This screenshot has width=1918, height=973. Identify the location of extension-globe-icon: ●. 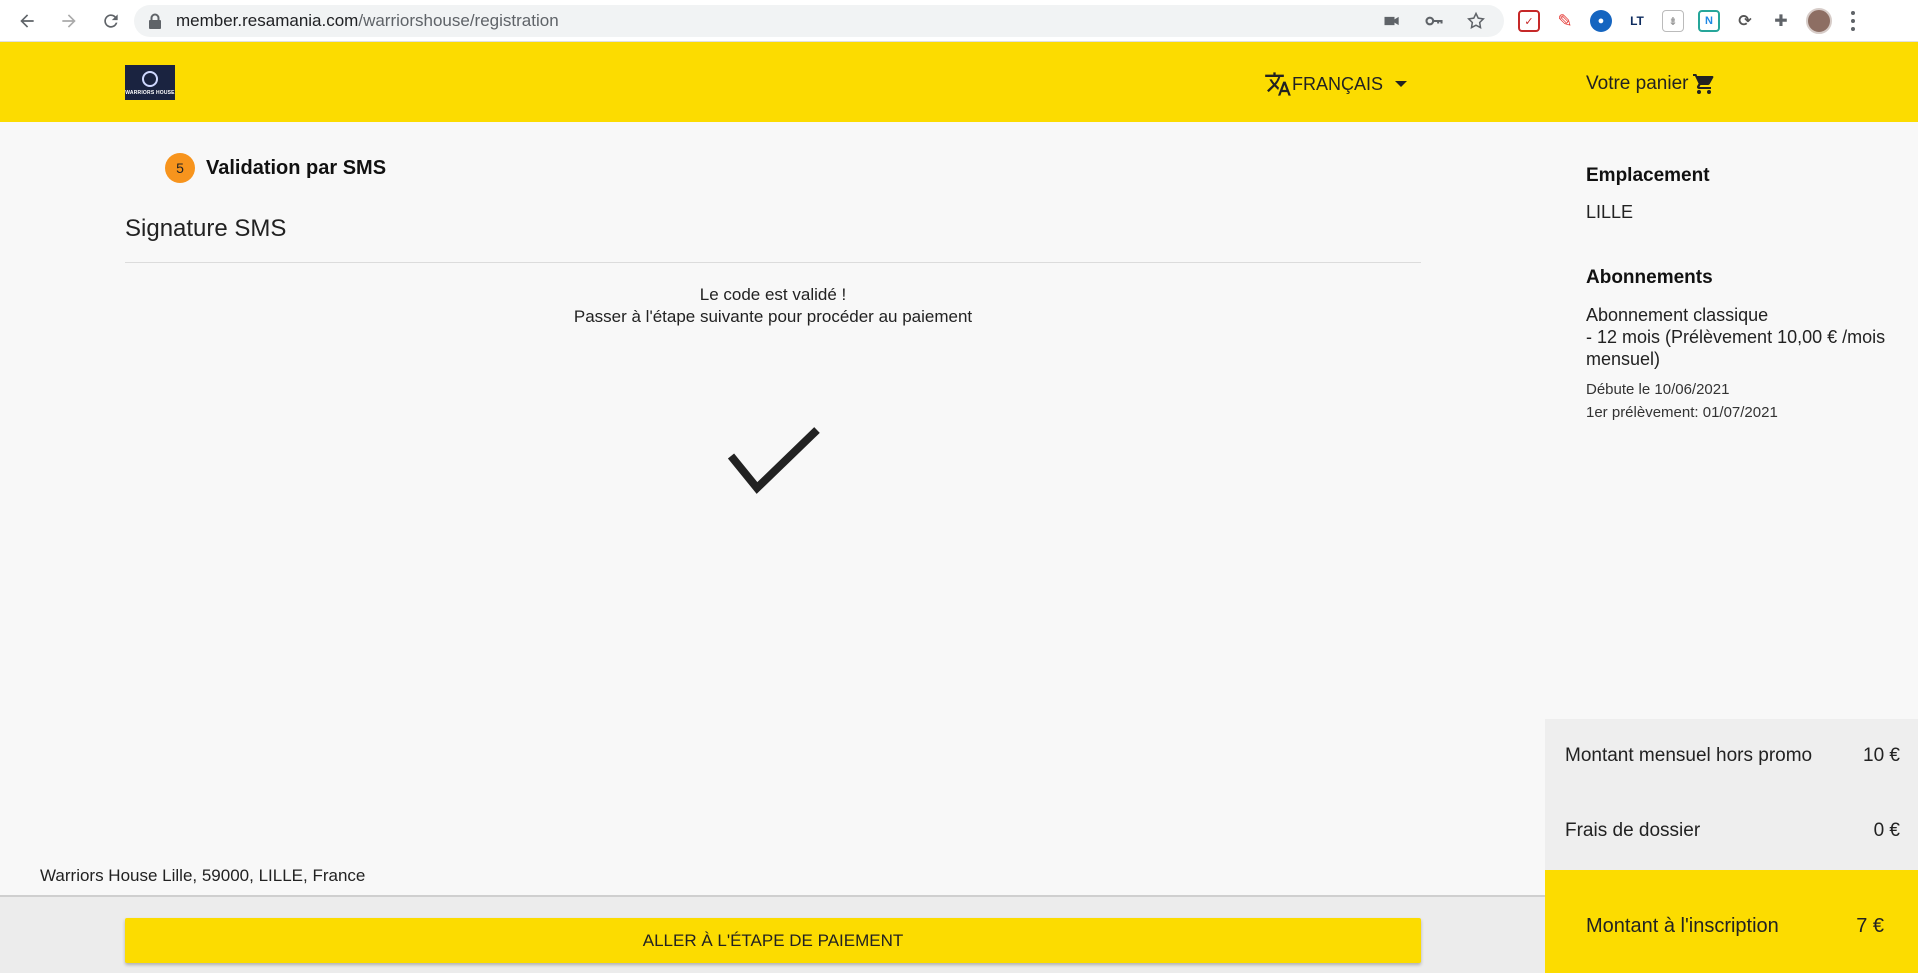
(1601, 21).